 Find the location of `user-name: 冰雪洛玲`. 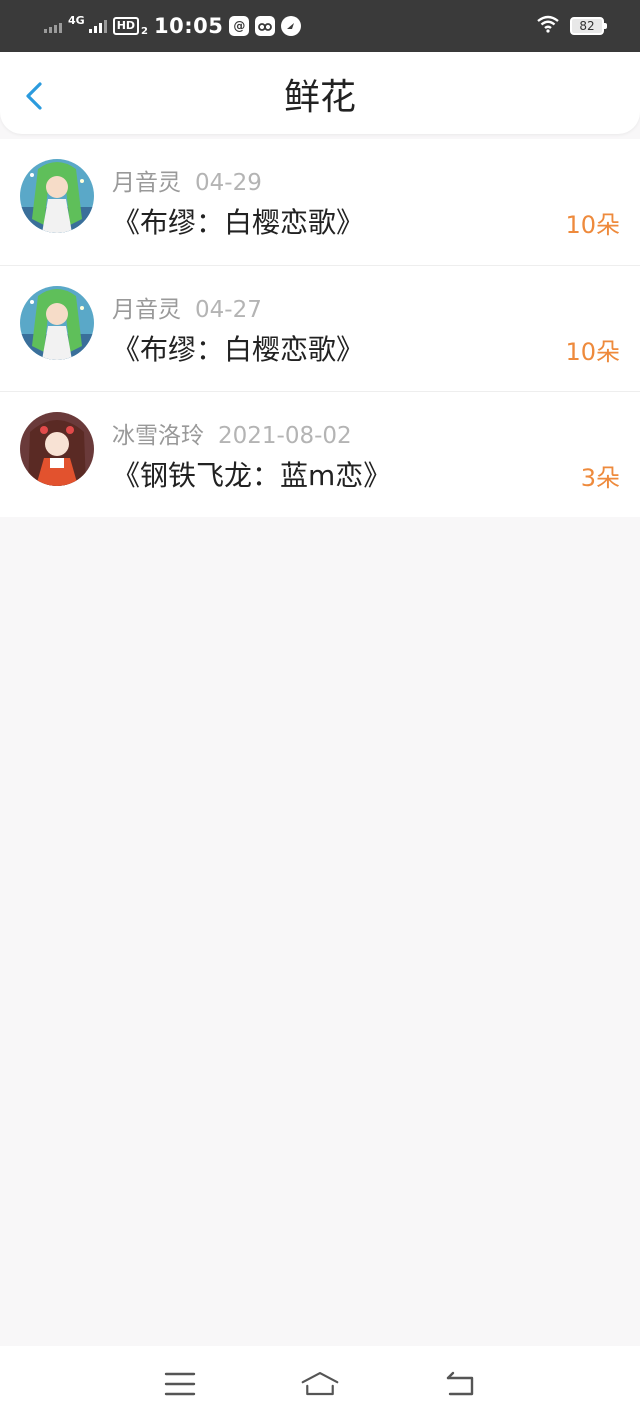

user-name: 冰雪洛玲 is located at coordinates (158, 436).